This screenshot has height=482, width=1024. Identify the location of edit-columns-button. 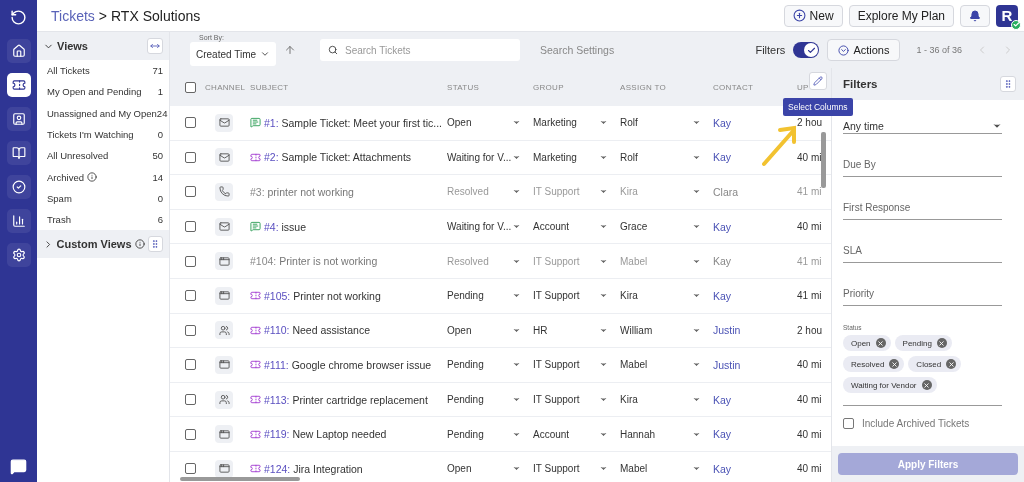
(818, 81).